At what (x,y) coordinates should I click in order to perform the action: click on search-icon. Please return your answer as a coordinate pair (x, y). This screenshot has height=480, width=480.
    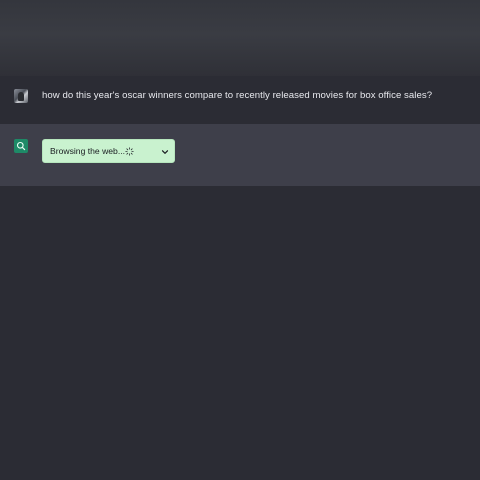
    Looking at the image, I should click on (21, 146).